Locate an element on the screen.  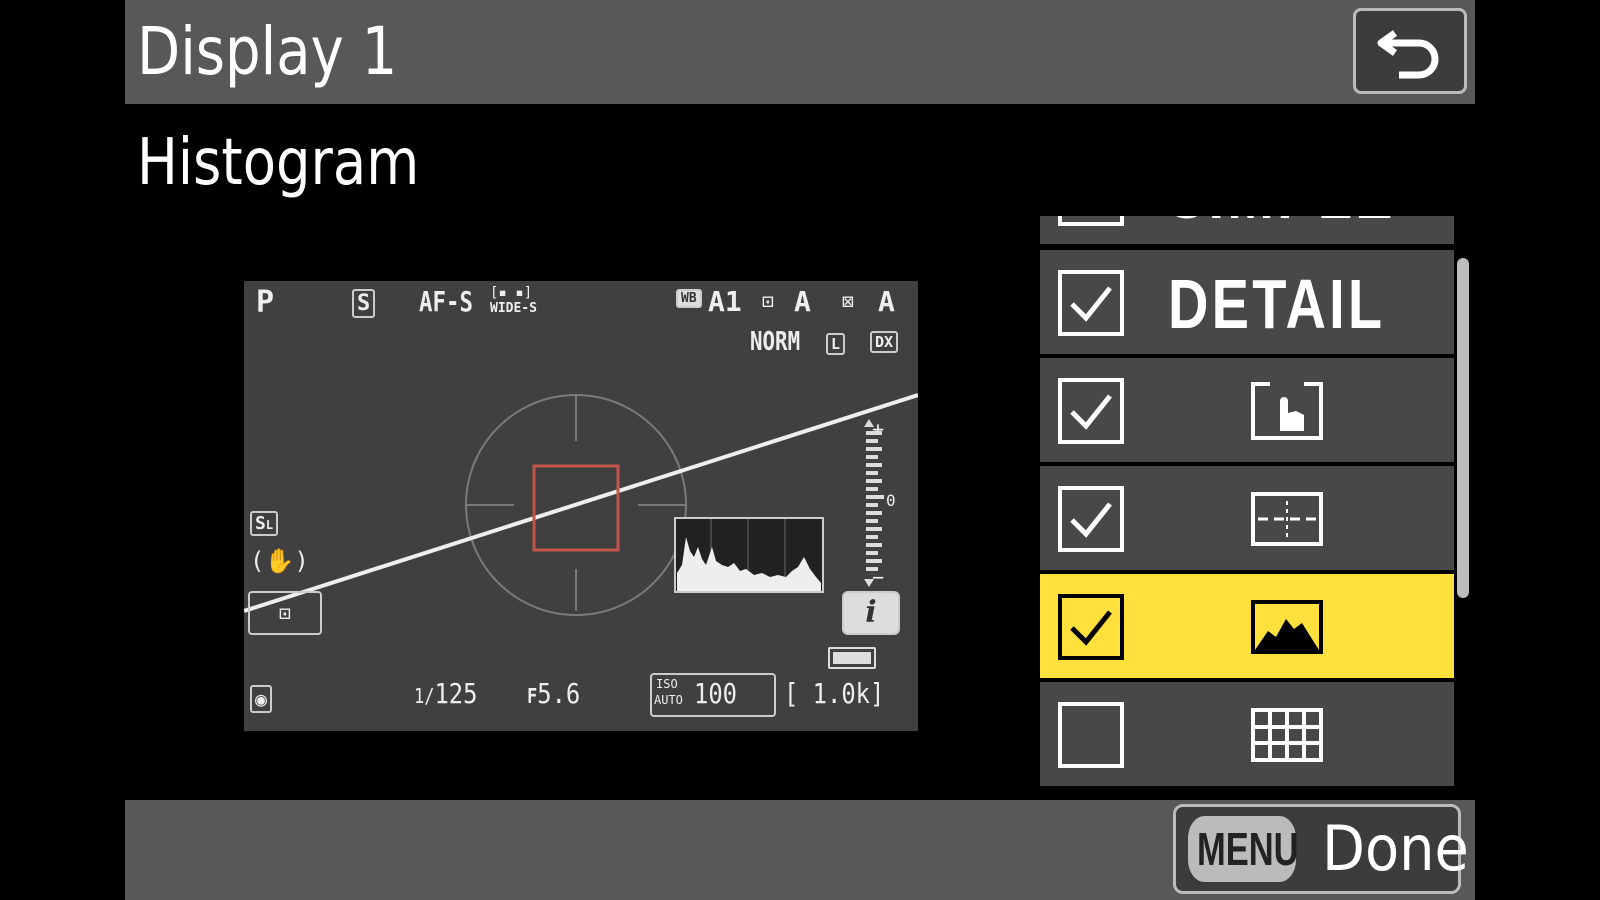
list-item-virtual-horizon is located at coordinates (1247, 518).